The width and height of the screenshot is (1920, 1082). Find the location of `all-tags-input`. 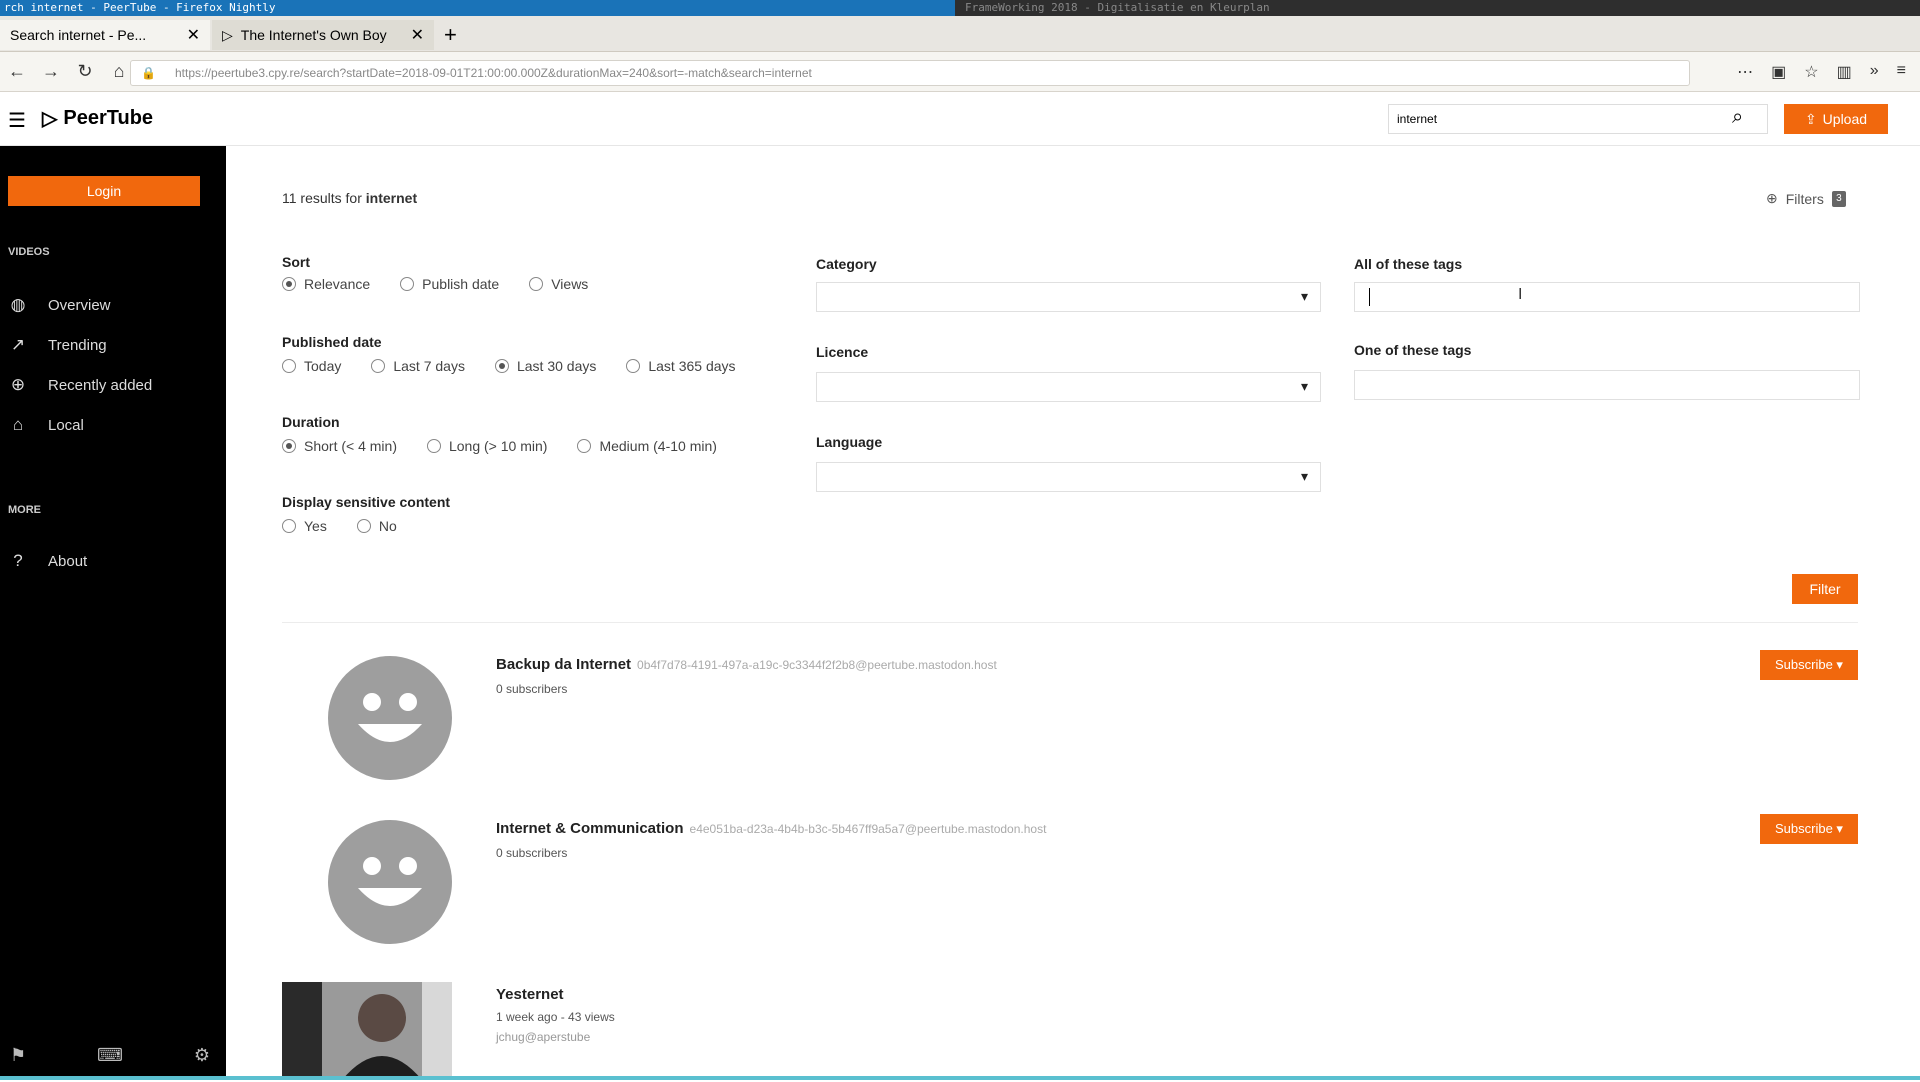

all-tags-input is located at coordinates (1607, 297).